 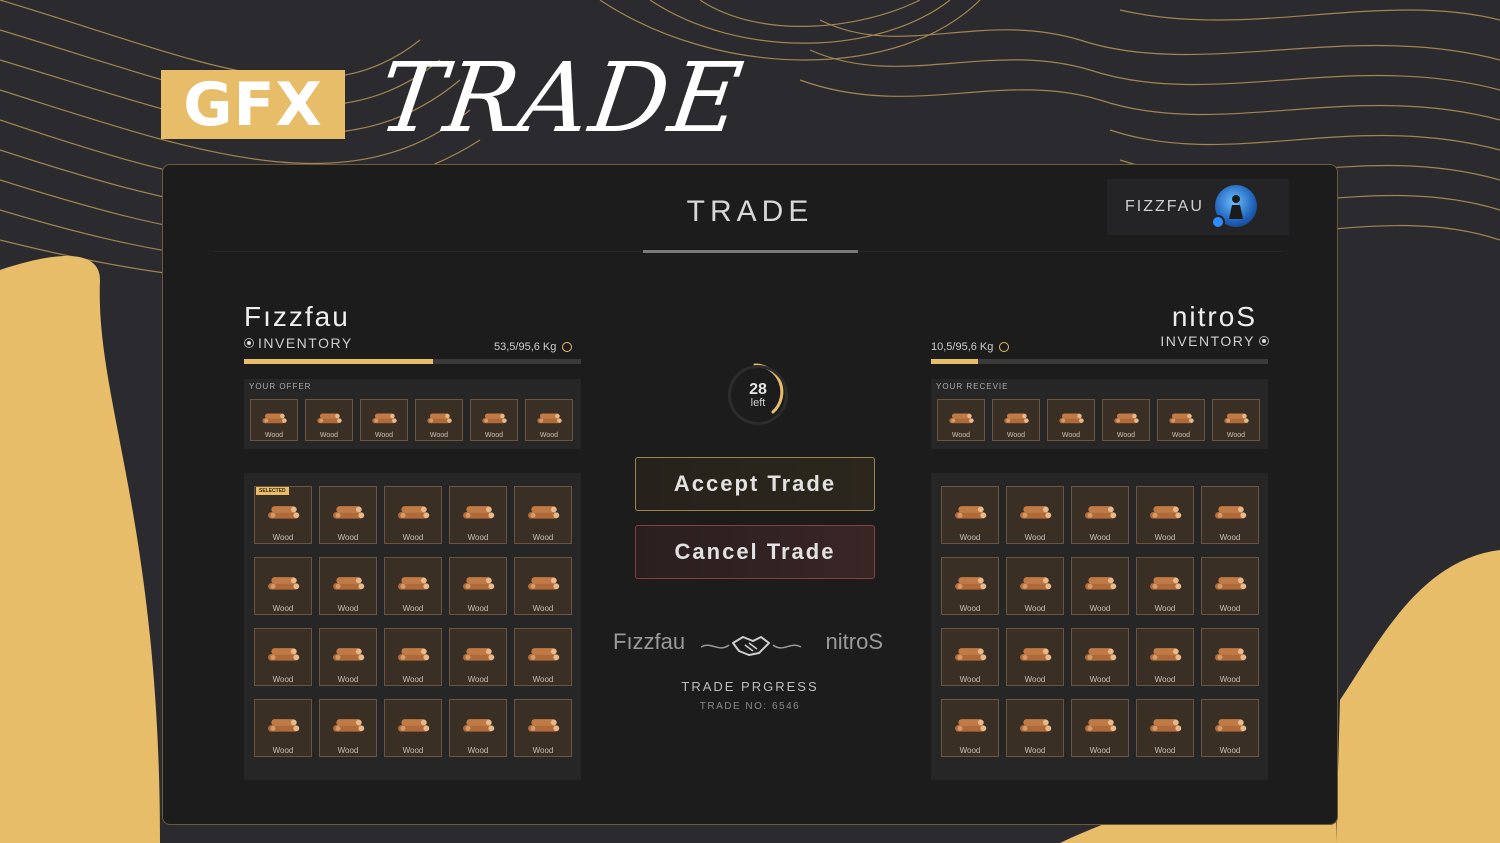 What do you see at coordinates (970, 347) in the screenshot?
I see `right-weight: 10,5/95,6 Kg` at bounding box center [970, 347].